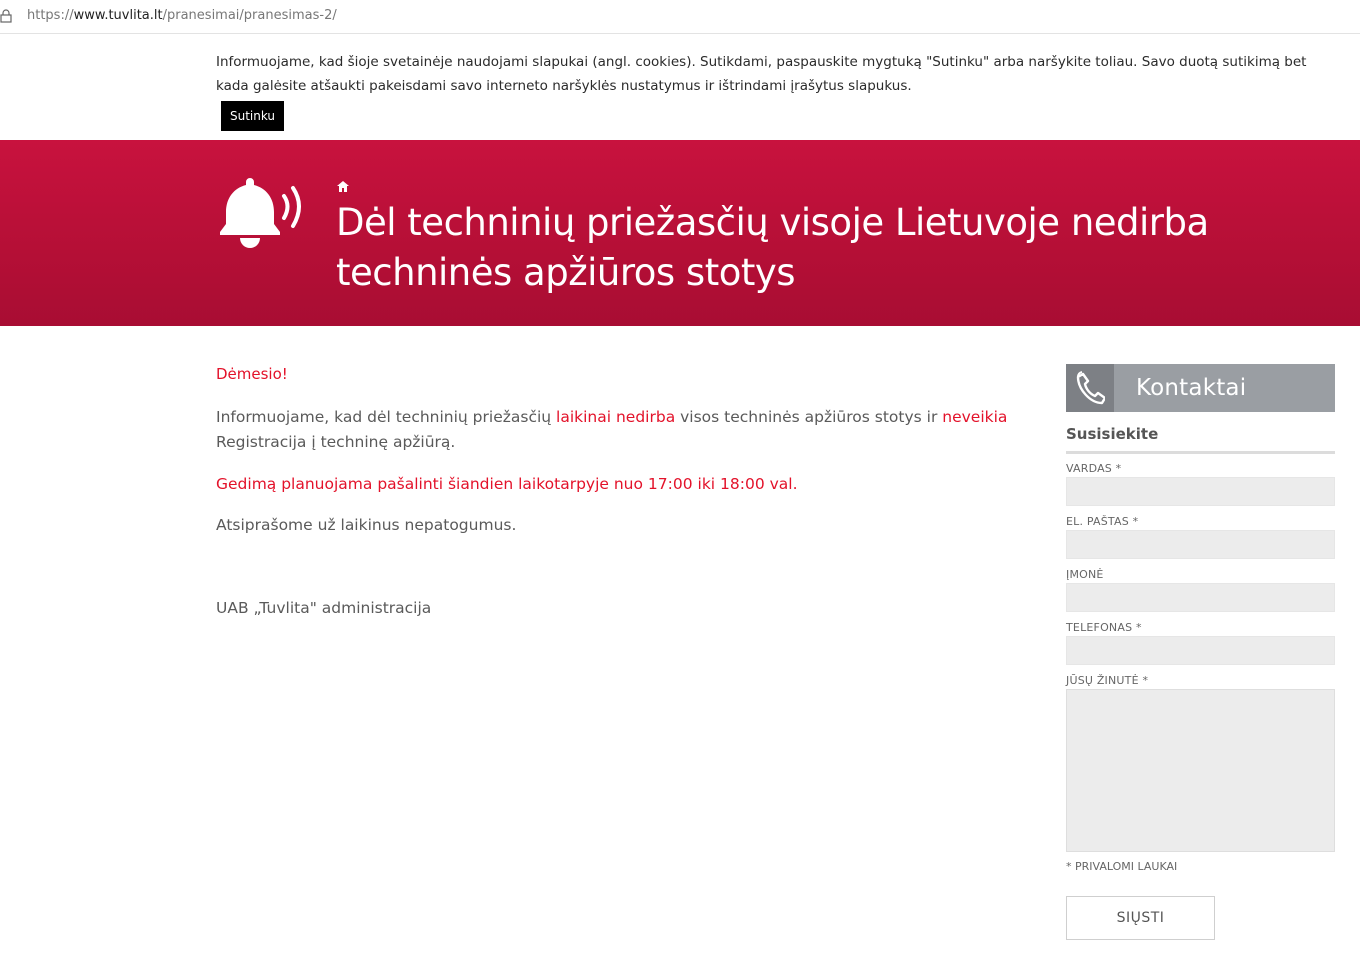 The width and height of the screenshot is (1360, 960). What do you see at coordinates (336, 442) in the screenshot?
I see `text-segment: Registracija į techninę apžiūrą.` at bounding box center [336, 442].